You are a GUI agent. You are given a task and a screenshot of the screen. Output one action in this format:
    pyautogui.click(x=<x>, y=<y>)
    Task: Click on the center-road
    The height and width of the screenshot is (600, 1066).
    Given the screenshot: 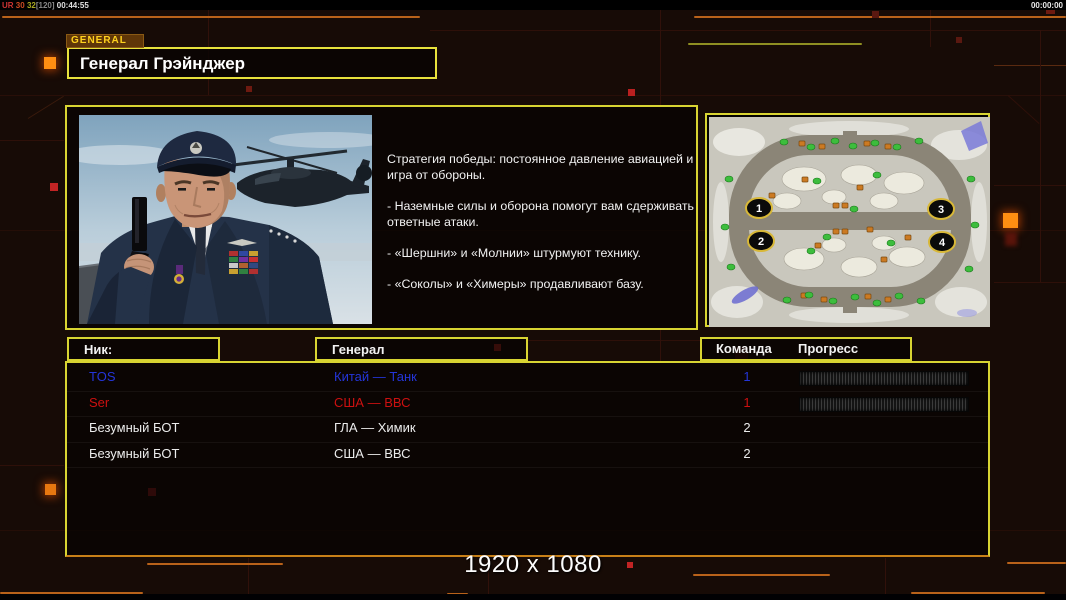 What is the action you would take?
    pyautogui.click(x=850, y=221)
    